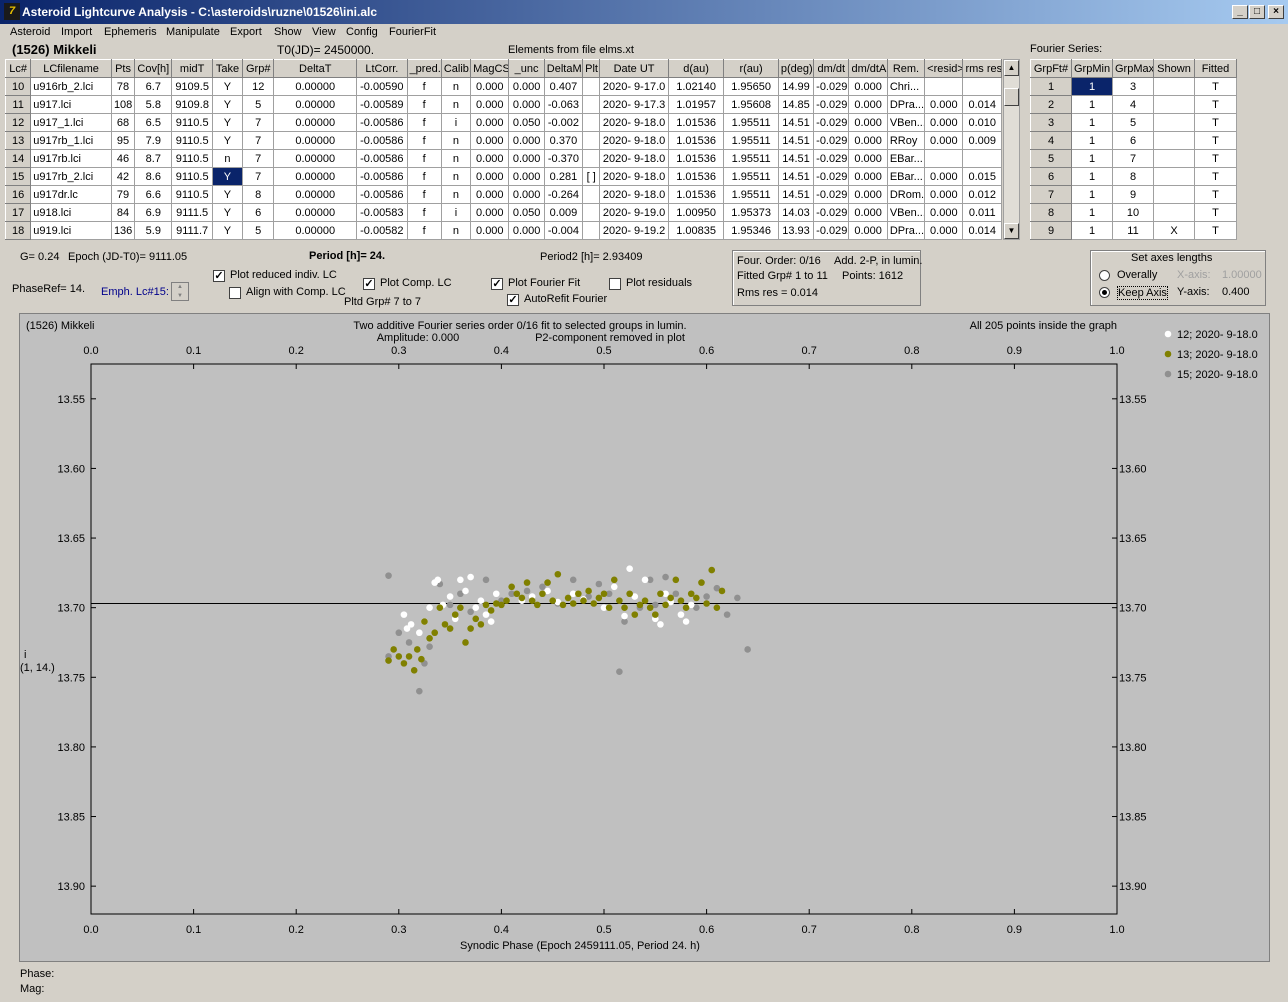 The height and width of the screenshot is (1002, 1288). What do you see at coordinates (153, 122) in the screenshot?
I see `lc-table-cell: 6.5` at bounding box center [153, 122].